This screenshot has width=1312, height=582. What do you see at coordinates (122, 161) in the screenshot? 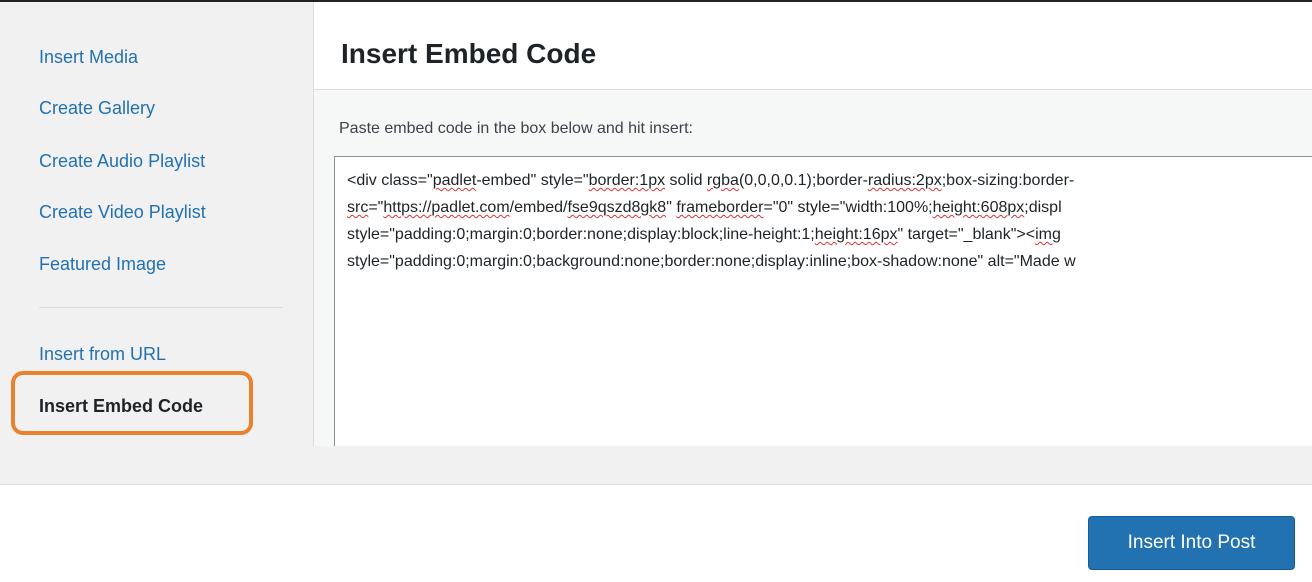
I see `menu-item-create-audio-playlist: Create Audio Playlist` at bounding box center [122, 161].